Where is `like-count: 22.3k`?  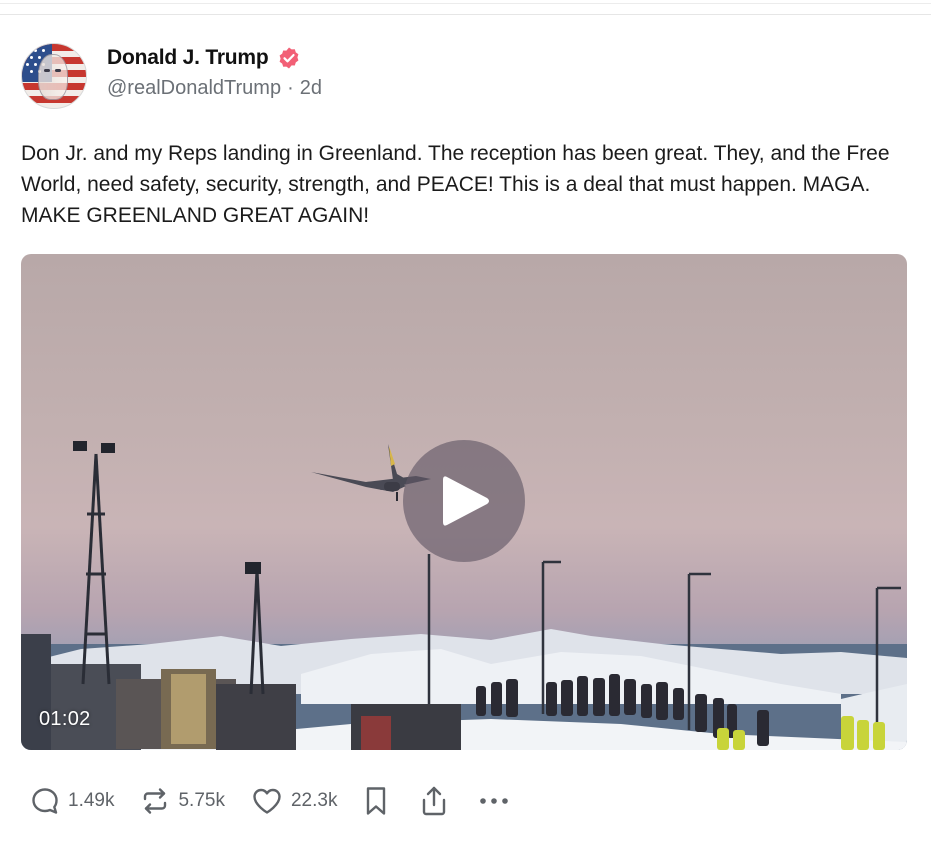
like-count: 22.3k is located at coordinates (314, 800).